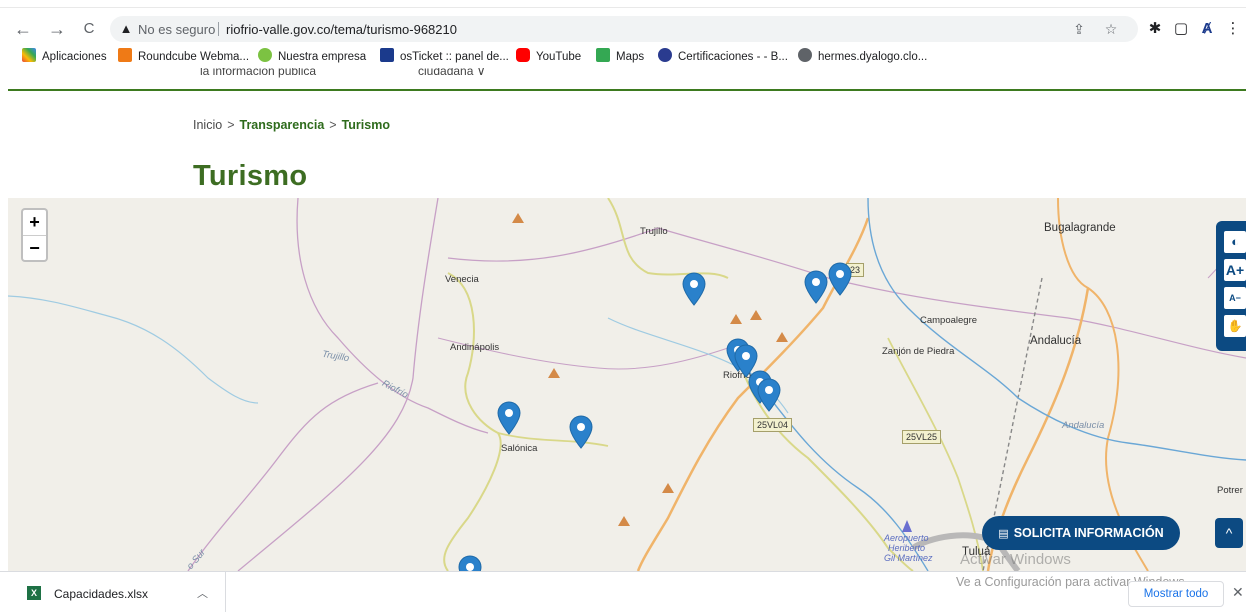  What do you see at coordinates (452, 73) in the screenshot?
I see `nav-item-ciudadana: ciudadana ∨` at bounding box center [452, 73].